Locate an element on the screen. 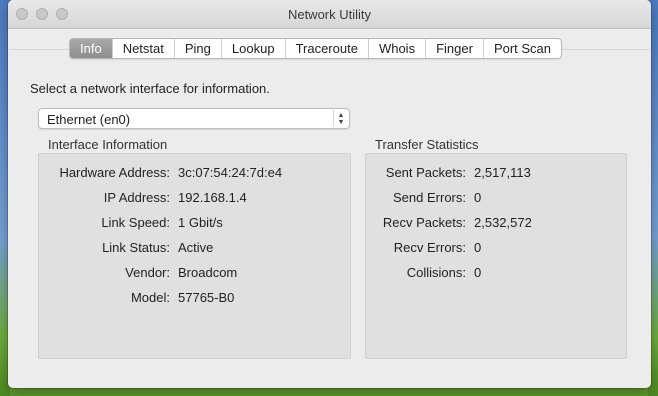 The height and width of the screenshot is (396, 658). send-errors-label: Send Errors: is located at coordinates (429, 197).